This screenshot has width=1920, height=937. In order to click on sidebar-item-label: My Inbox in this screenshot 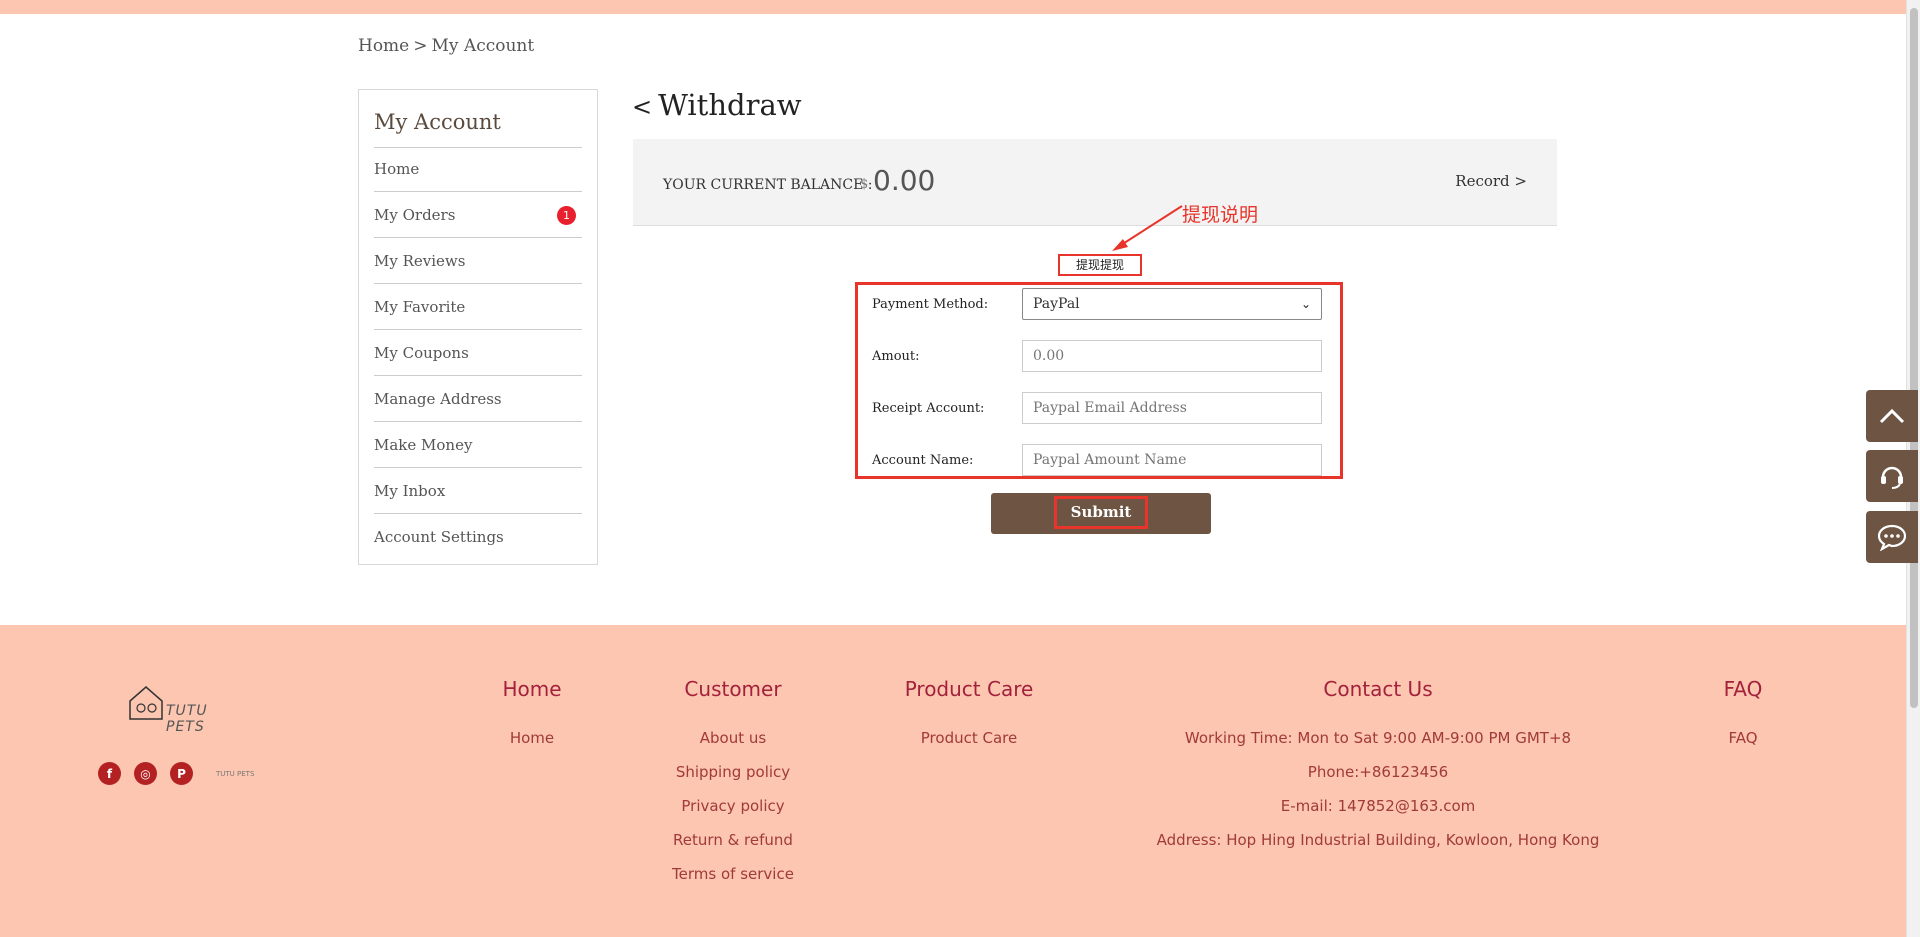, I will do `click(410, 491)`.